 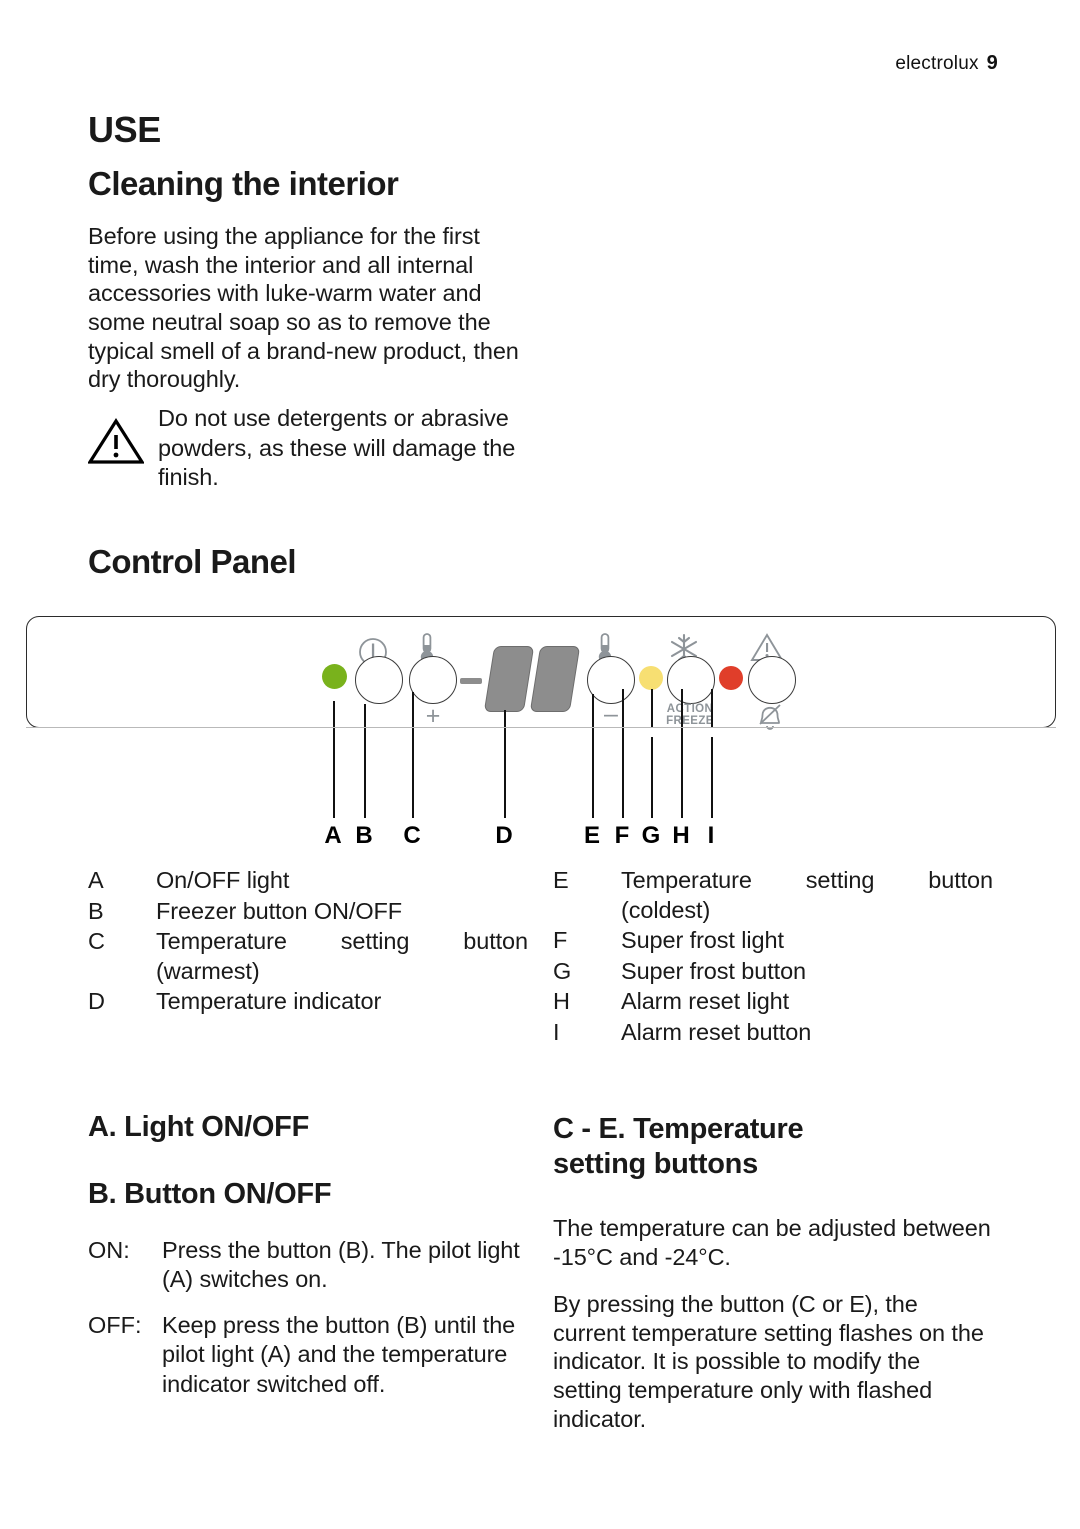 What do you see at coordinates (705, 1001) in the screenshot?
I see `legend-value: Alarm reset light` at bounding box center [705, 1001].